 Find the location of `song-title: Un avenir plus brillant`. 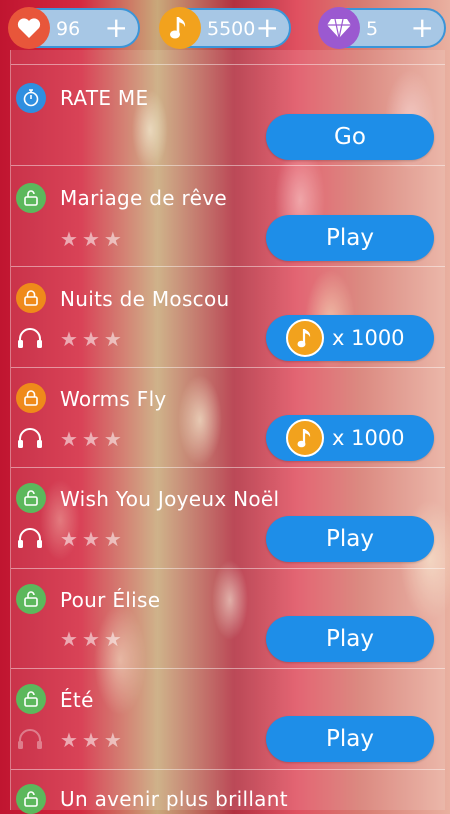

song-title: Un avenir plus brillant is located at coordinates (174, 799).